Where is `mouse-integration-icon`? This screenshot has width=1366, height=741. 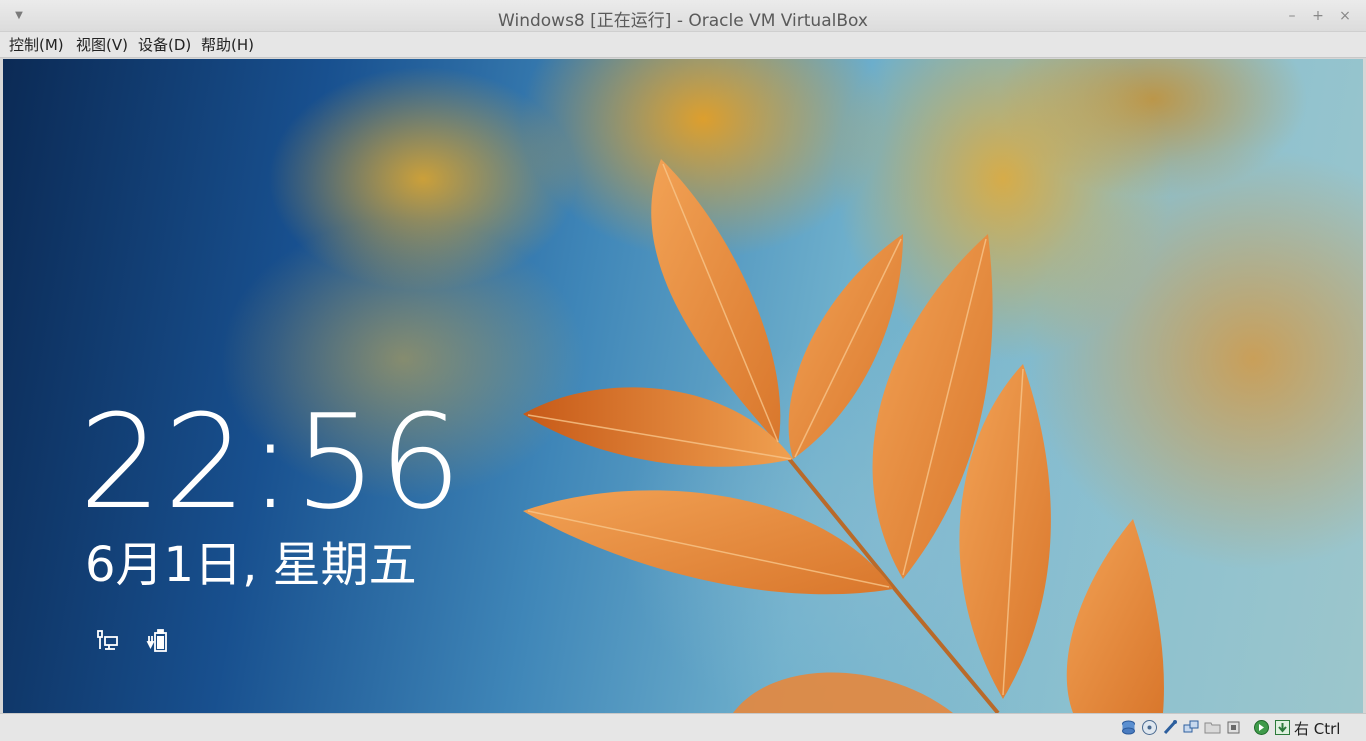 mouse-integration-icon is located at coordinates (1261, 727).